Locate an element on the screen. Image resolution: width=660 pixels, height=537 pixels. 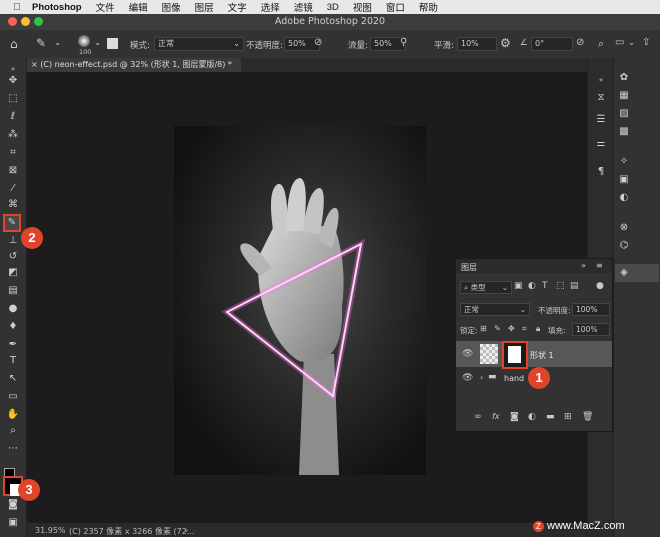
layer-row-selected: 👁︎ 形状 1 is located at coordinates (534, 355).